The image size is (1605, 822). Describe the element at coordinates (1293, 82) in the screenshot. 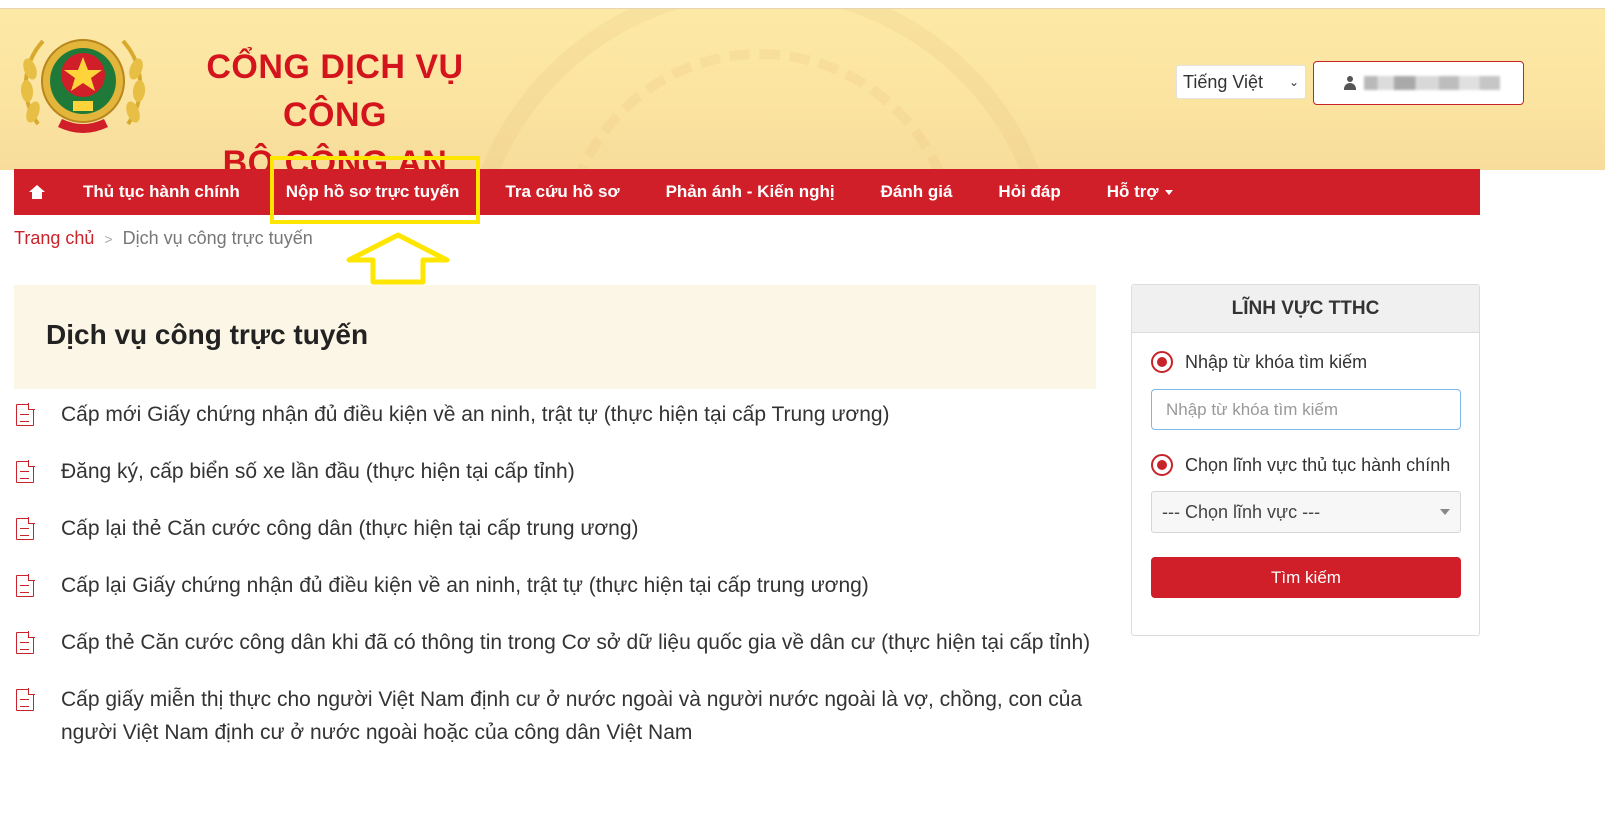

I see `chevron-down-icon: ⌄` at that location.